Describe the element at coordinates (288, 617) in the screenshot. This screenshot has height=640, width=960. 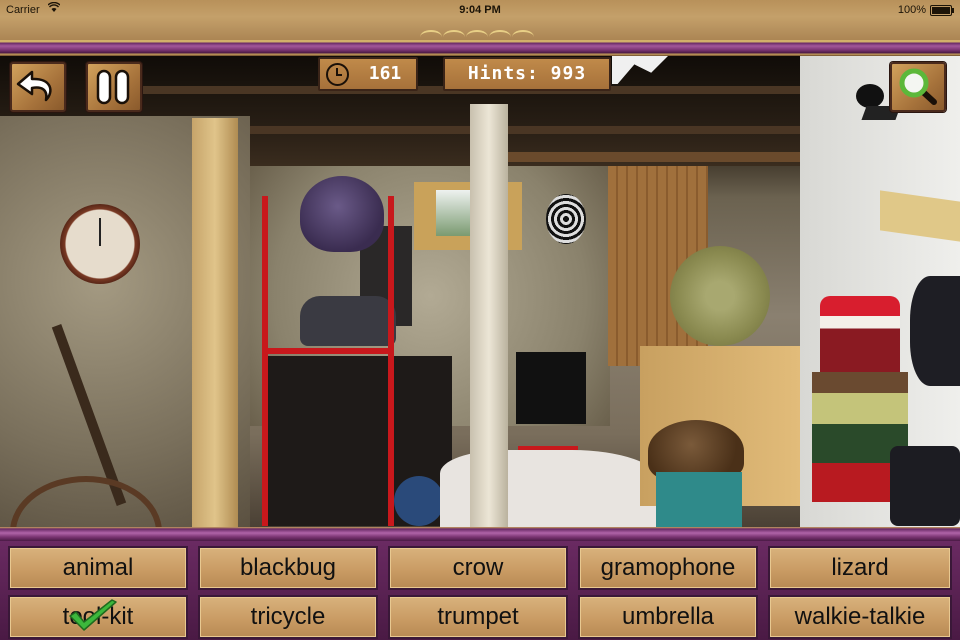
I see `word-item: tricycle` at that location.